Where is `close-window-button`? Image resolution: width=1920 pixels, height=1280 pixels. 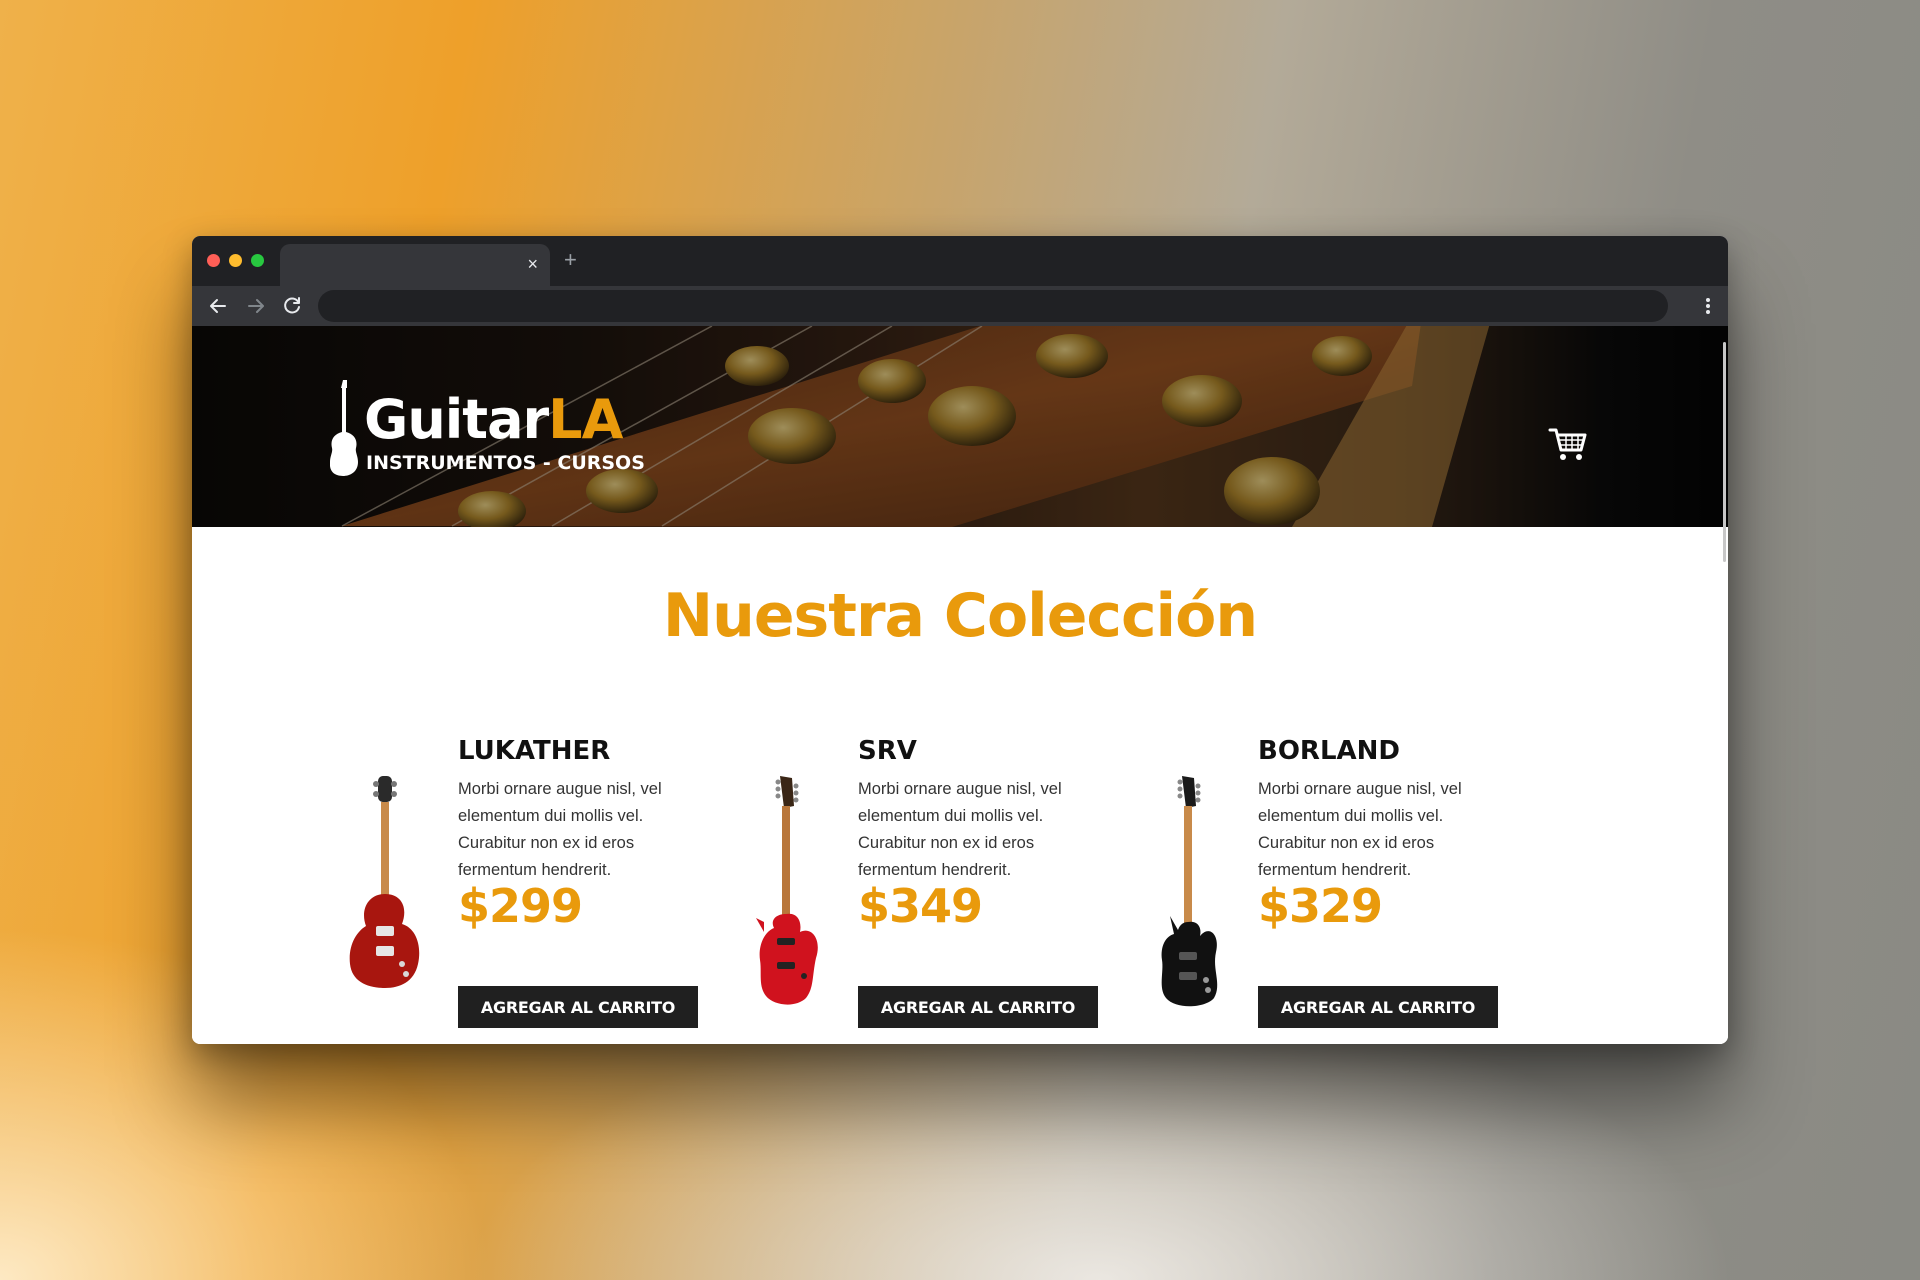 close-window-button is located at coordinates (213, 260).